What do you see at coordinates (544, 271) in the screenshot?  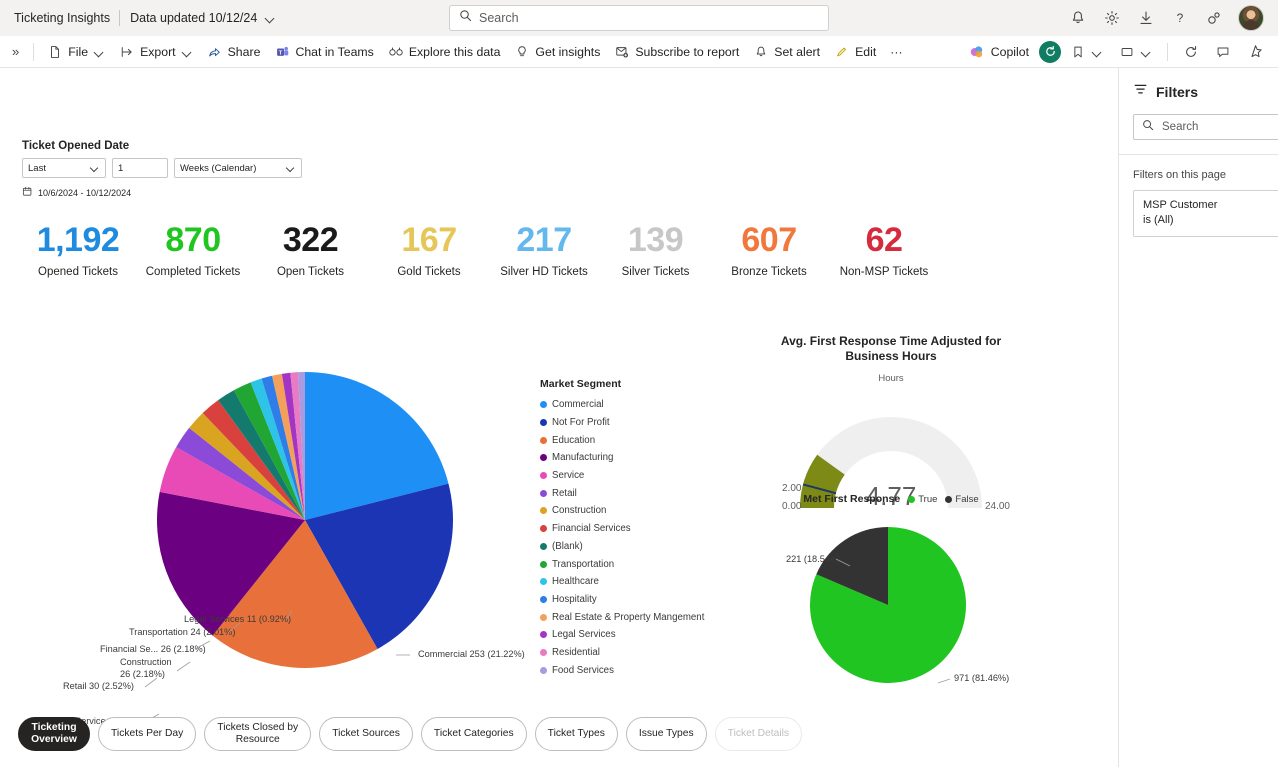 I see `kpi-label: Silver HD Tickets` at bounding box center [544, 271].